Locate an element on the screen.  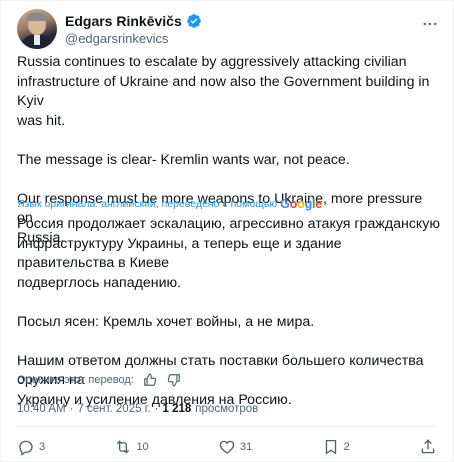
heart-icon is located at coordinates (227, 447).